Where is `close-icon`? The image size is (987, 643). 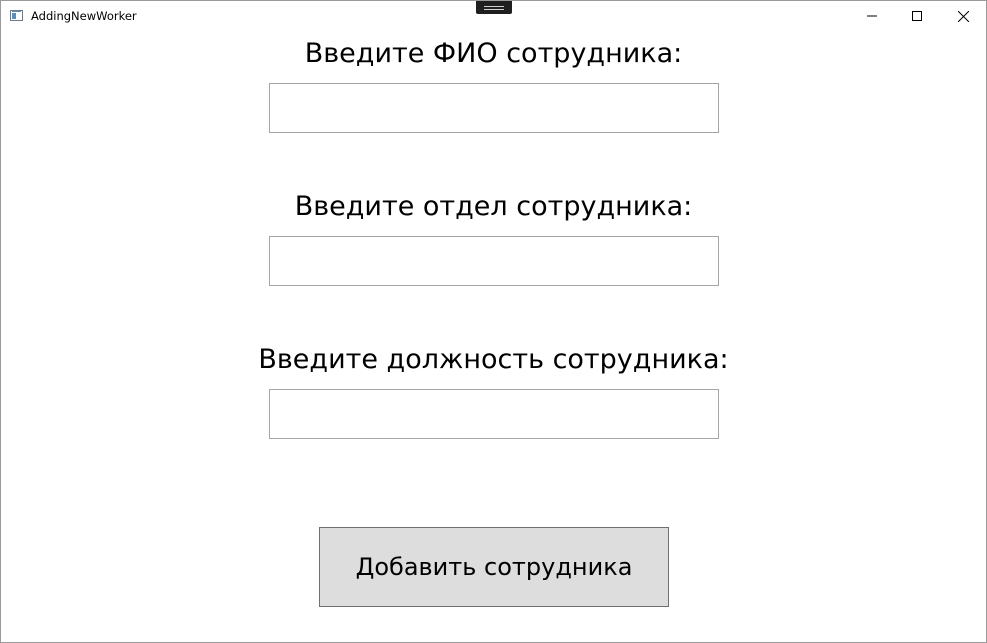
close-icon is located at coordinates (963, 16).